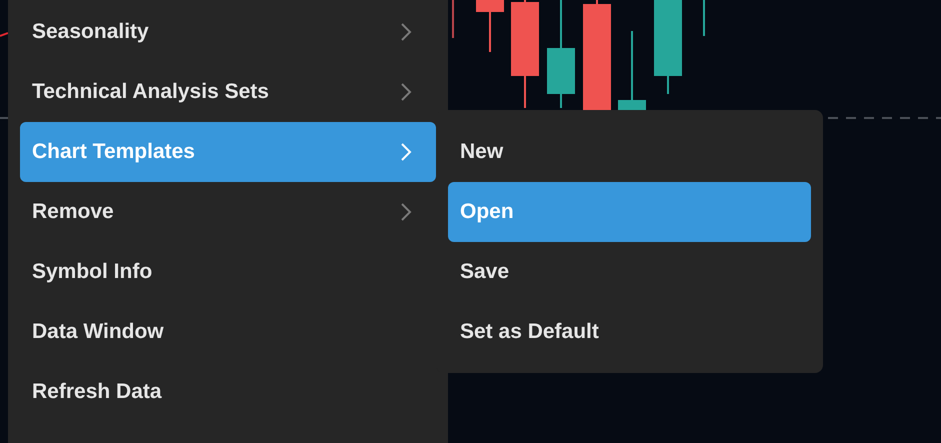  What do you see at coordinates (228, 332) in the screenshot?
I see `menu-item: Data Window` at bounding box center [228, 332].